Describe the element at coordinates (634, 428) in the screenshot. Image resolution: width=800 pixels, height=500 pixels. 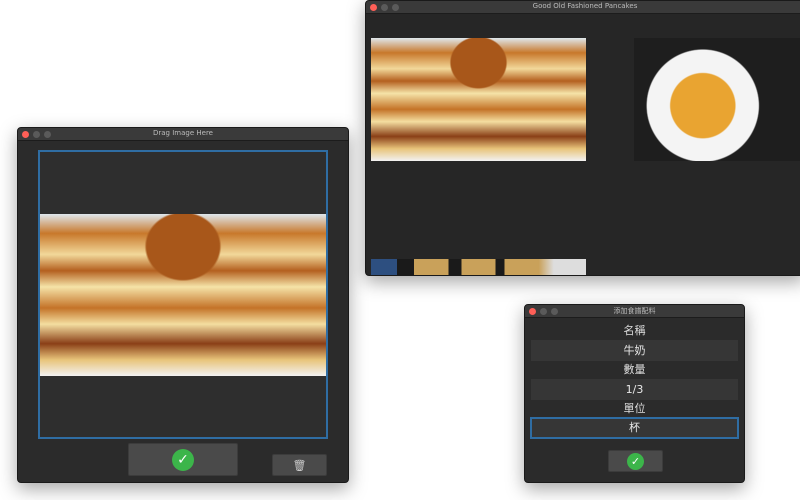
I see `unit-field: 杯` at that location.